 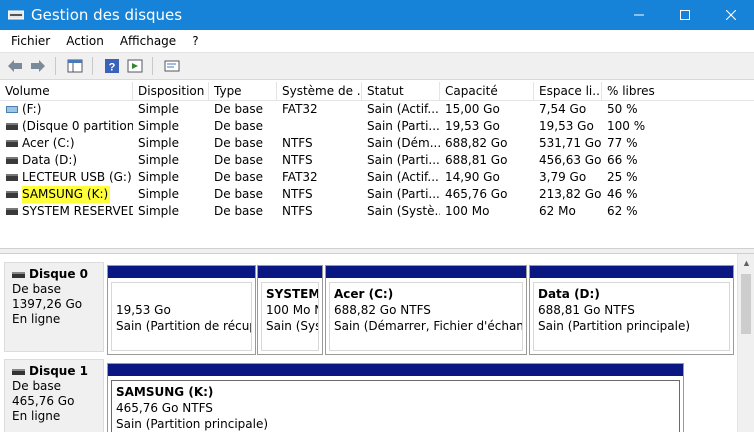 I want to click on scroll-up-arrow-icon: ▲, so click(x=746, y=262).